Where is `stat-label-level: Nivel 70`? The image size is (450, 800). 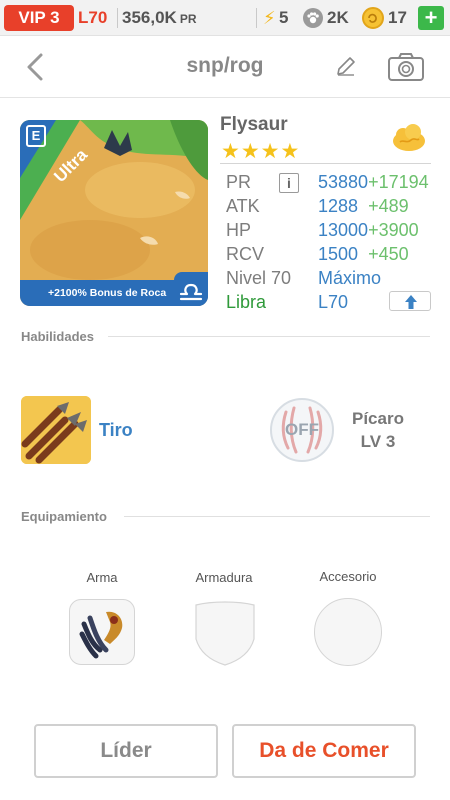 stat-label-level: Nivel 70 is located at coordinates (259, 278).